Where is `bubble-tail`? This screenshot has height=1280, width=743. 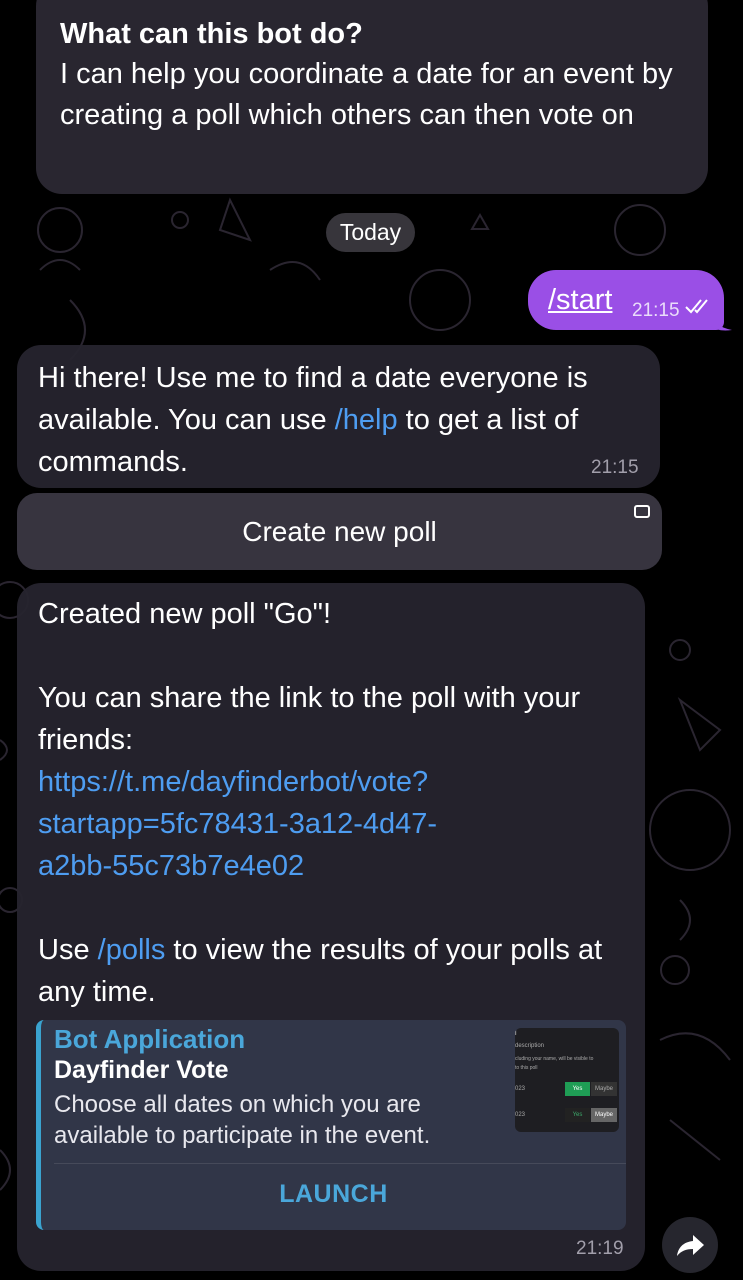 bubble-tail is located at coordinates (721, 321).